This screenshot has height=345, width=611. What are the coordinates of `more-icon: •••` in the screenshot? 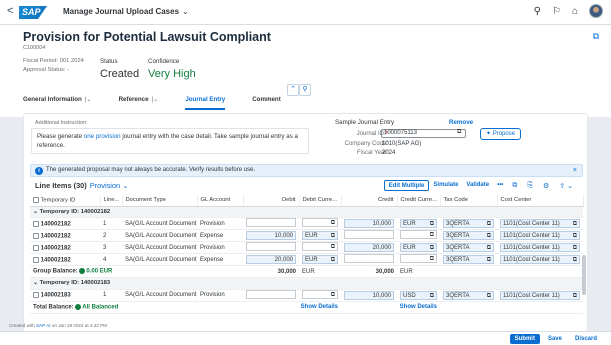 It's located at (500, 185).